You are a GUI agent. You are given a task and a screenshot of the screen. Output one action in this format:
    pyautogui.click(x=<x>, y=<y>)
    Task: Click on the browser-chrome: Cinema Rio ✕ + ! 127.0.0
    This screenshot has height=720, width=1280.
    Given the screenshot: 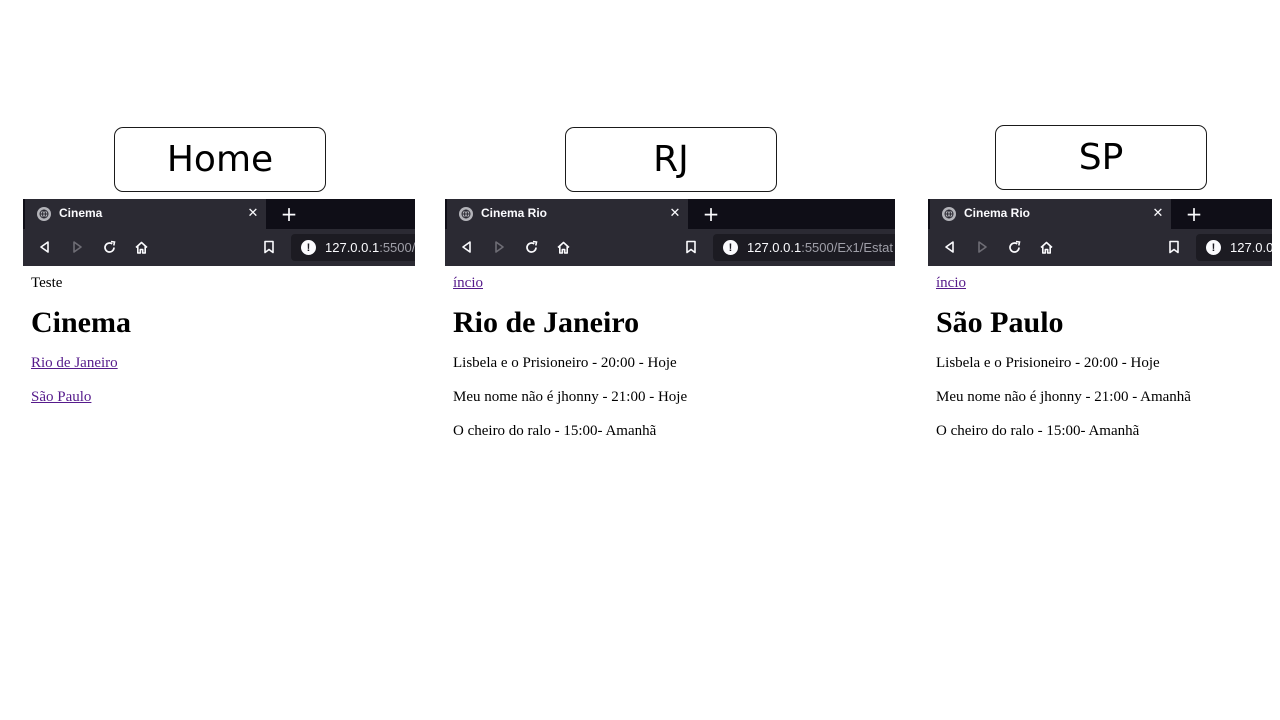 What is the action you would take?
    pyautogui.click(x=1100, y=232)
    